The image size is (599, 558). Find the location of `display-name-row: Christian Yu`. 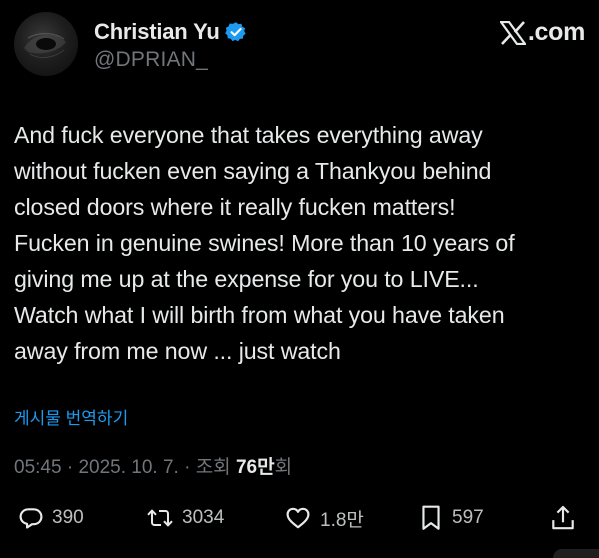

display-name-row: Christian Yu is located at coordinates (170, 32).